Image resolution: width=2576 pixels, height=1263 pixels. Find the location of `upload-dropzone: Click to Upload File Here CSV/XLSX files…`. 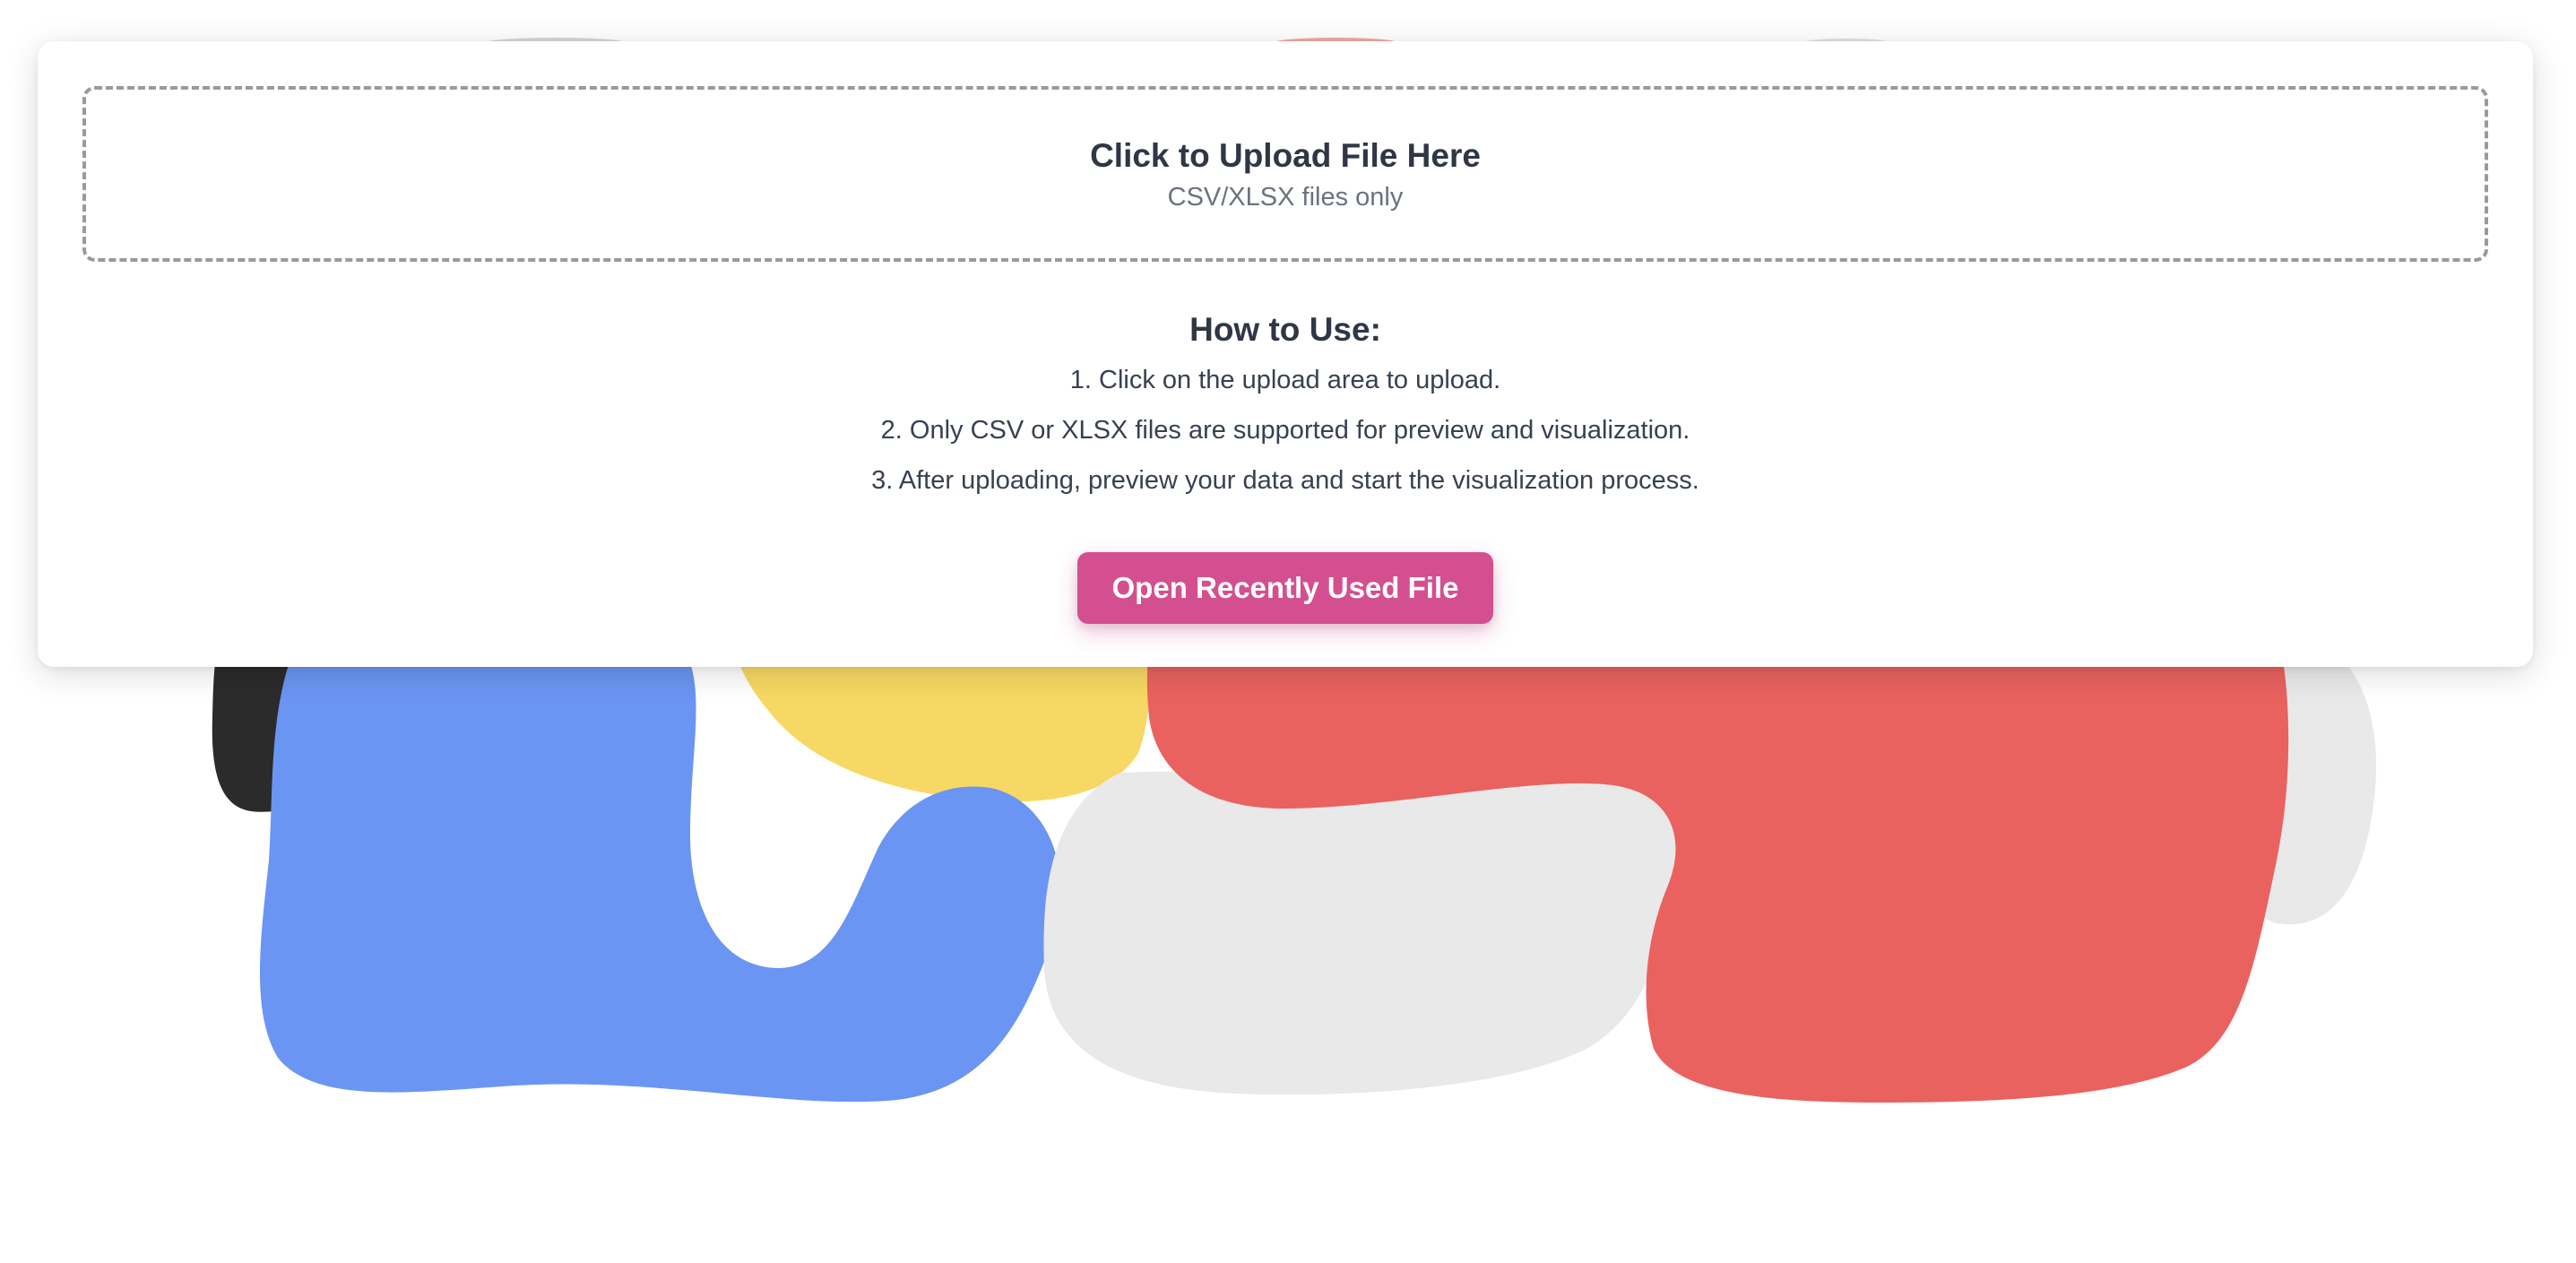

upload-dropzone: Click to Upload File Here CSV/XLSX files… is located at coordinates (1285, 174).